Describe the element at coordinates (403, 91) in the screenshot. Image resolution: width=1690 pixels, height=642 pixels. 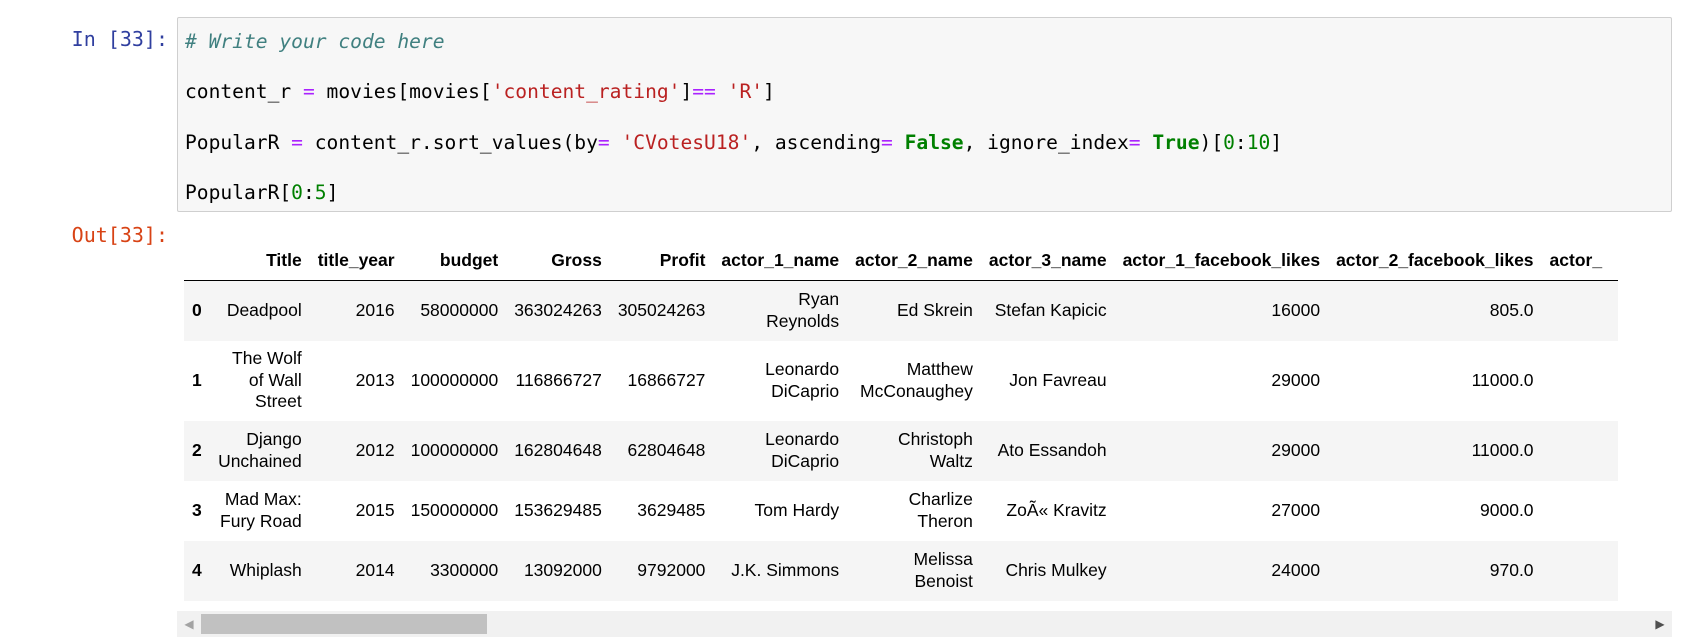
I see `code-token: movies[movies[` at that location.